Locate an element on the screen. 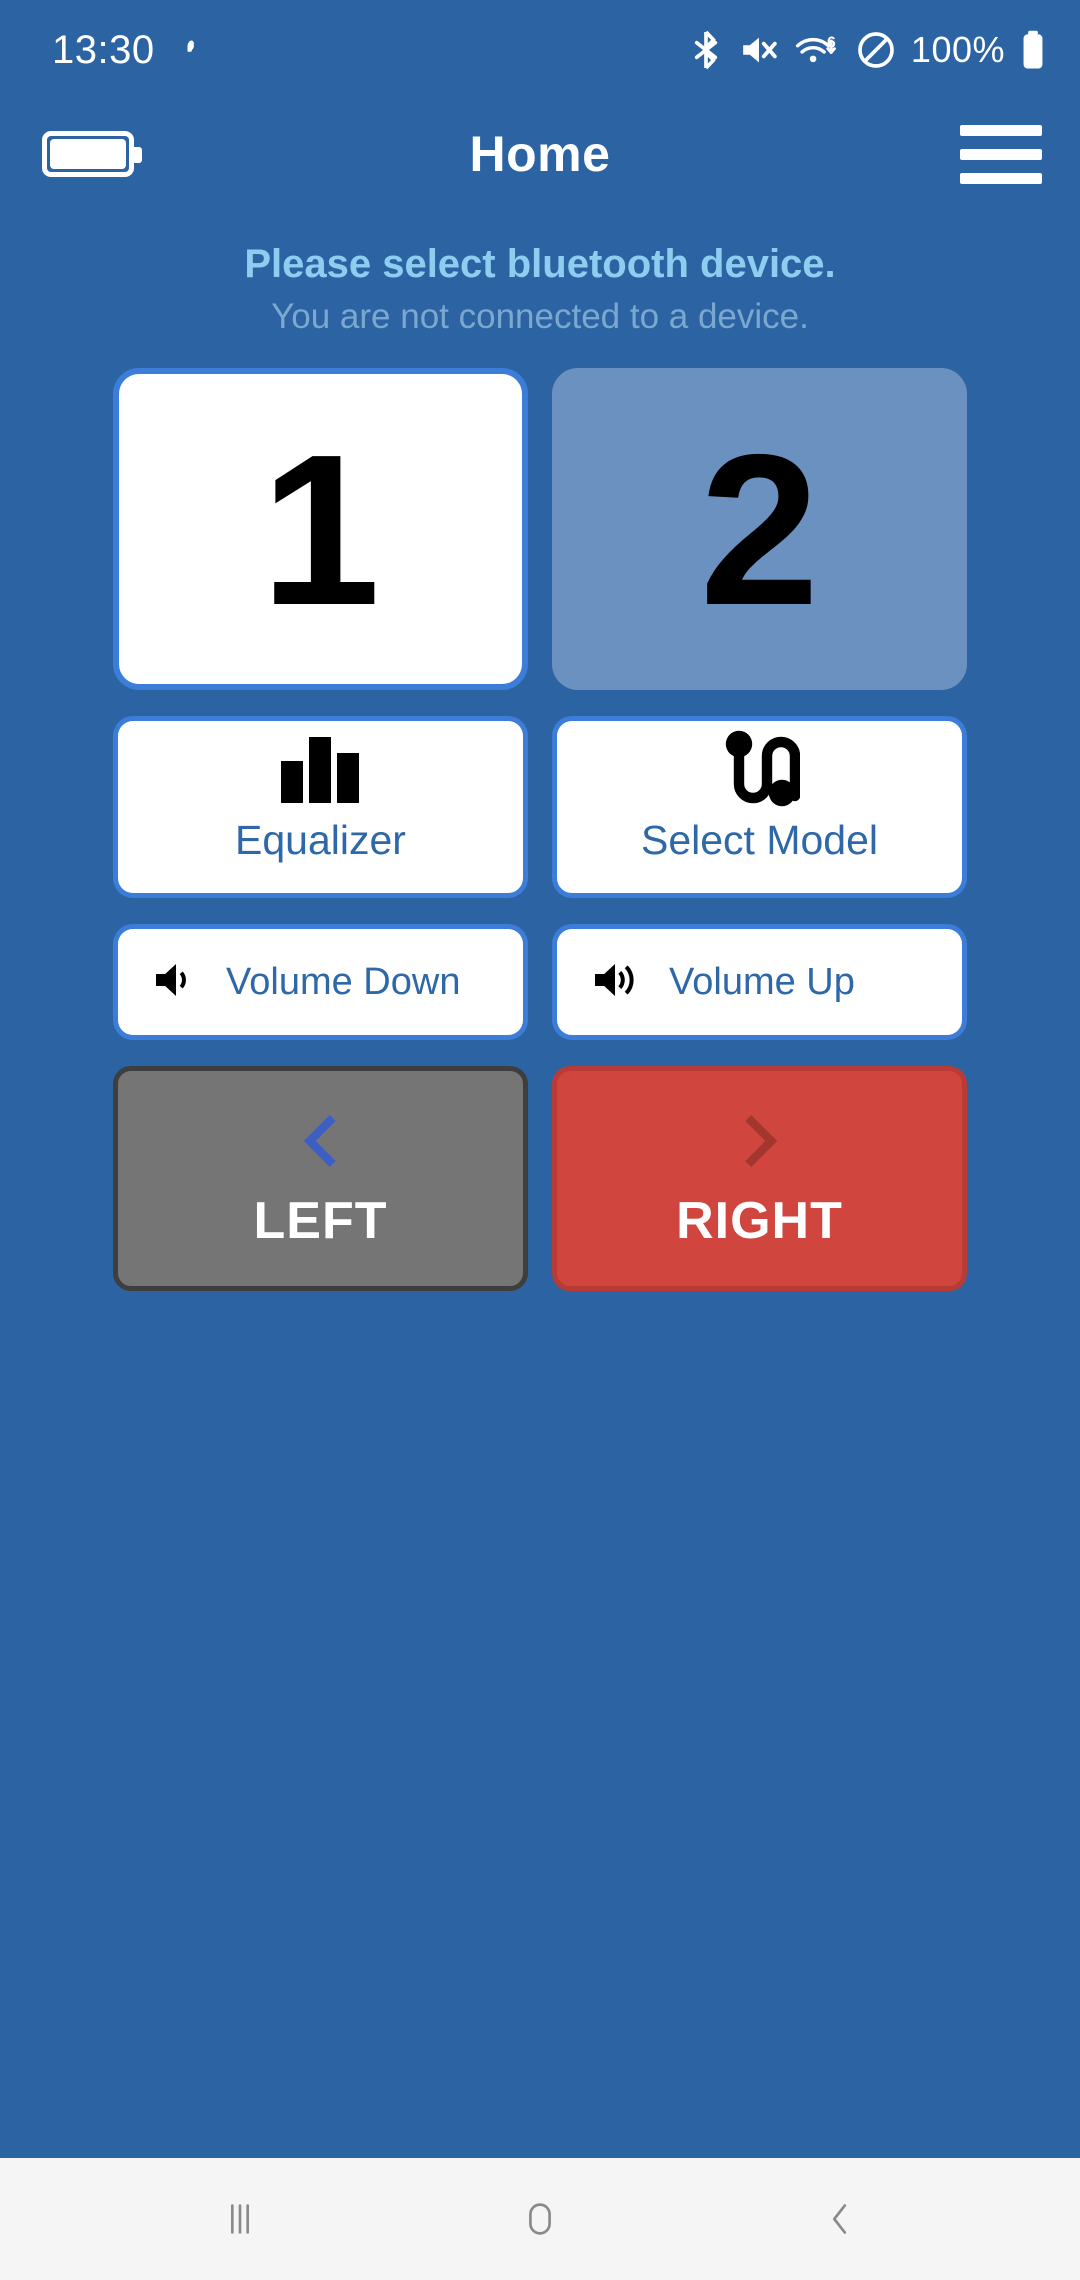  back-button is located at coordinates (840, 2219).